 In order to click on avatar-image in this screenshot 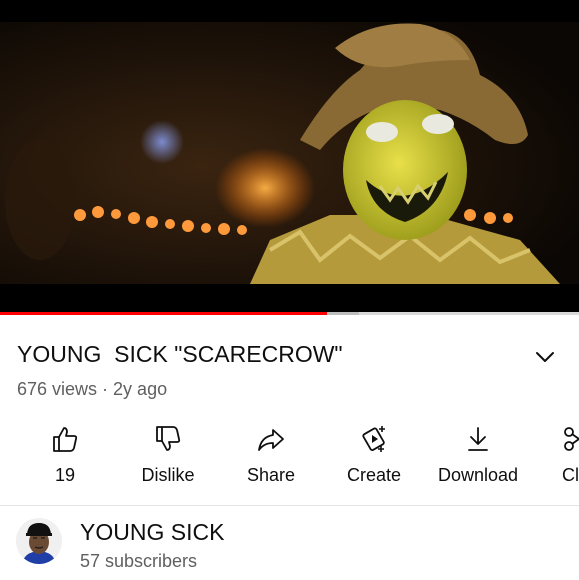, I will do `click(39, 541)`.